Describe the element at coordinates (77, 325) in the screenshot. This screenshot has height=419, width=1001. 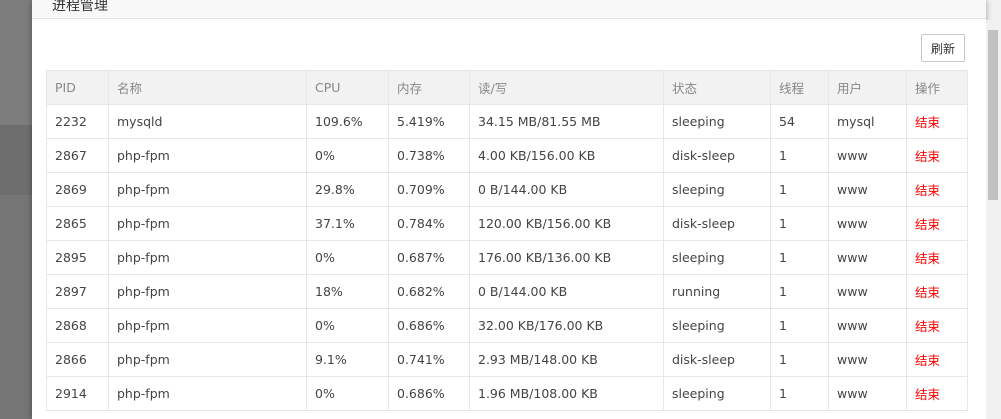
I see `cell-pid: 2868` at that location.